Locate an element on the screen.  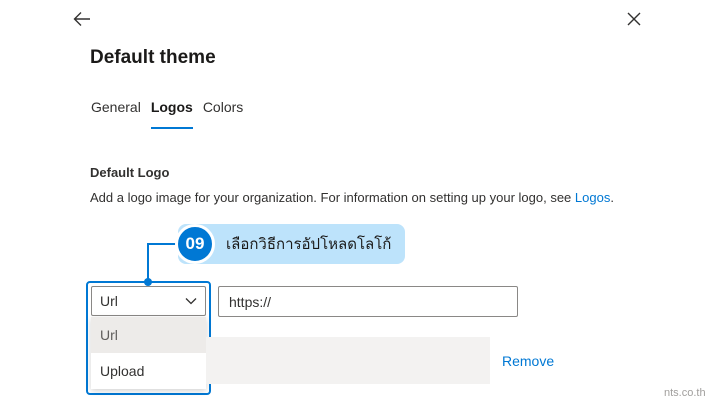
logos-link: Logos is located at coordinates (592, 197).